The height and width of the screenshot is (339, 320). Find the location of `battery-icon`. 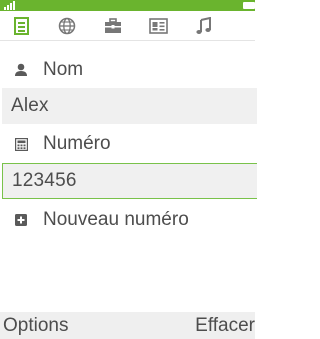

battery-icon is located at coordinates (249, 5).